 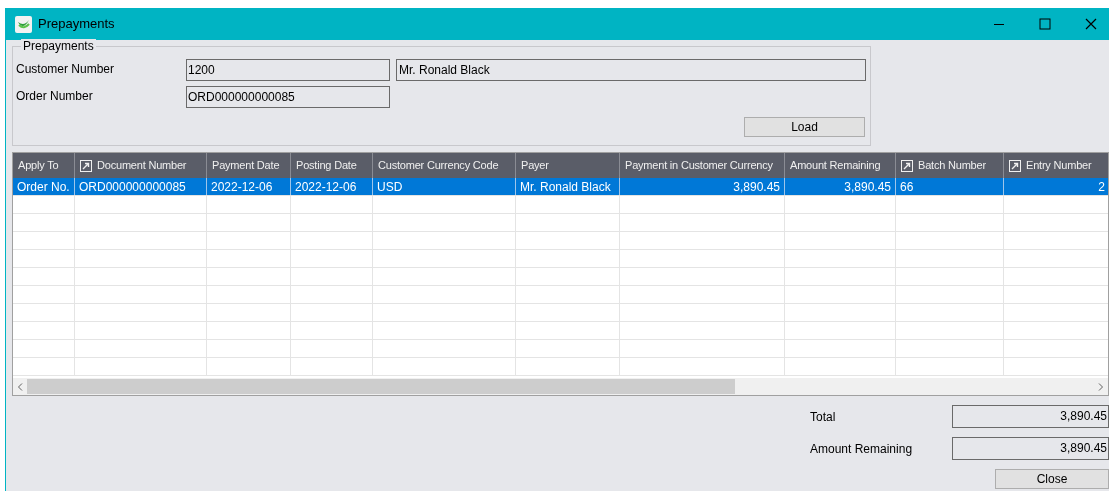 What do you see at coordinates (76, 24) in the screenshot?
I see `window-title: Prepayments` at bounding box center [76, 24].